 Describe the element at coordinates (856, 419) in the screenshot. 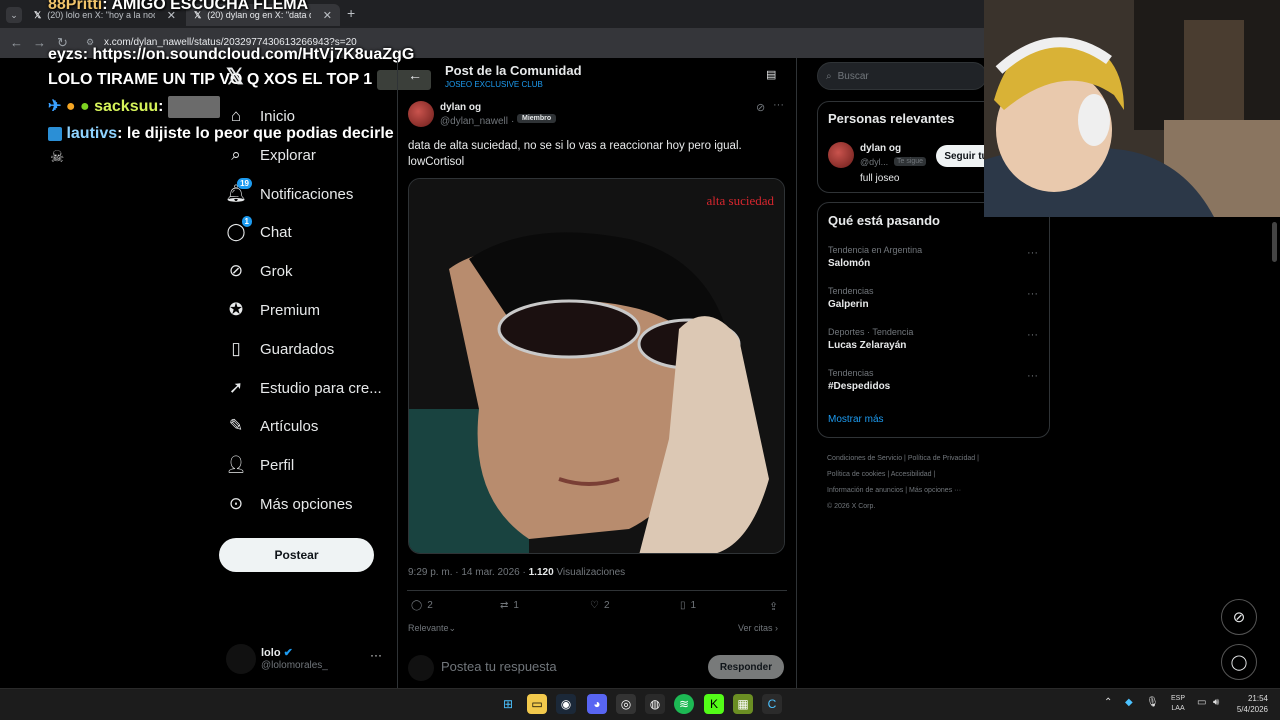

I see `show-more-link: Mostrar más` at that location.